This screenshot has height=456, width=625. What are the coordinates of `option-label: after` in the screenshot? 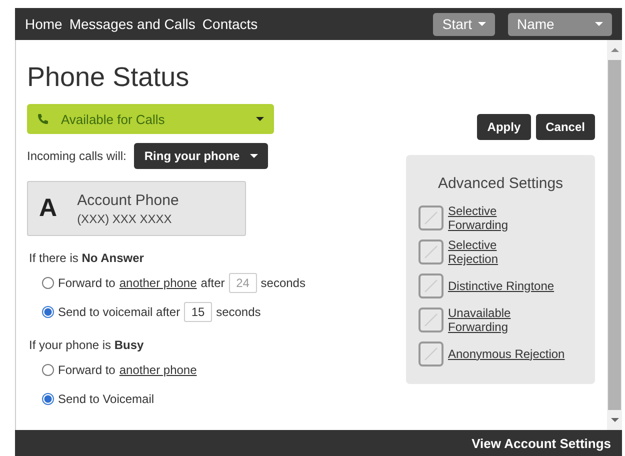 It's located at (212, 283).